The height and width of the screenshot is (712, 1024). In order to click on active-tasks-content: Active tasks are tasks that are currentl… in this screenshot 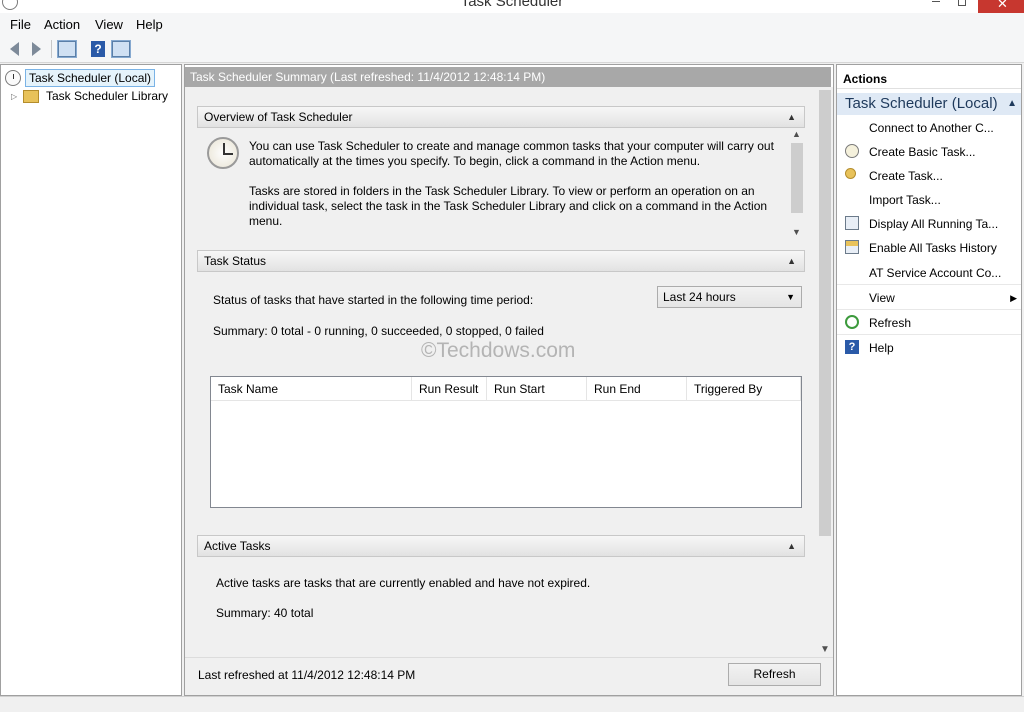, I will do `click(501, 598)`.